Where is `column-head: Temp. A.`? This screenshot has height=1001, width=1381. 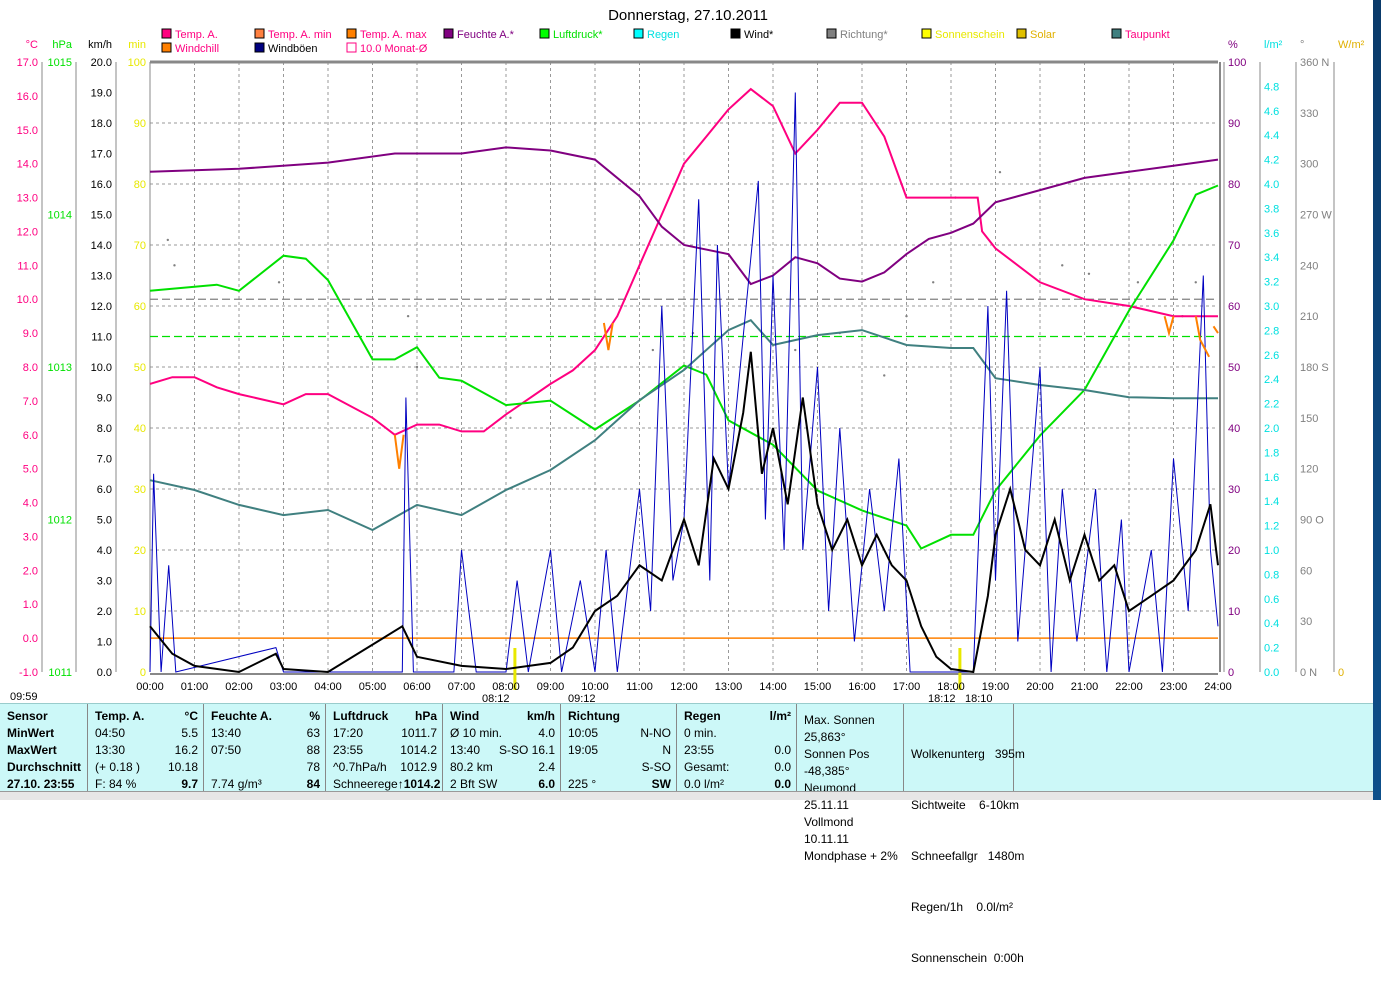 column-head: Temp. A. is located at coordinates (120, 716).